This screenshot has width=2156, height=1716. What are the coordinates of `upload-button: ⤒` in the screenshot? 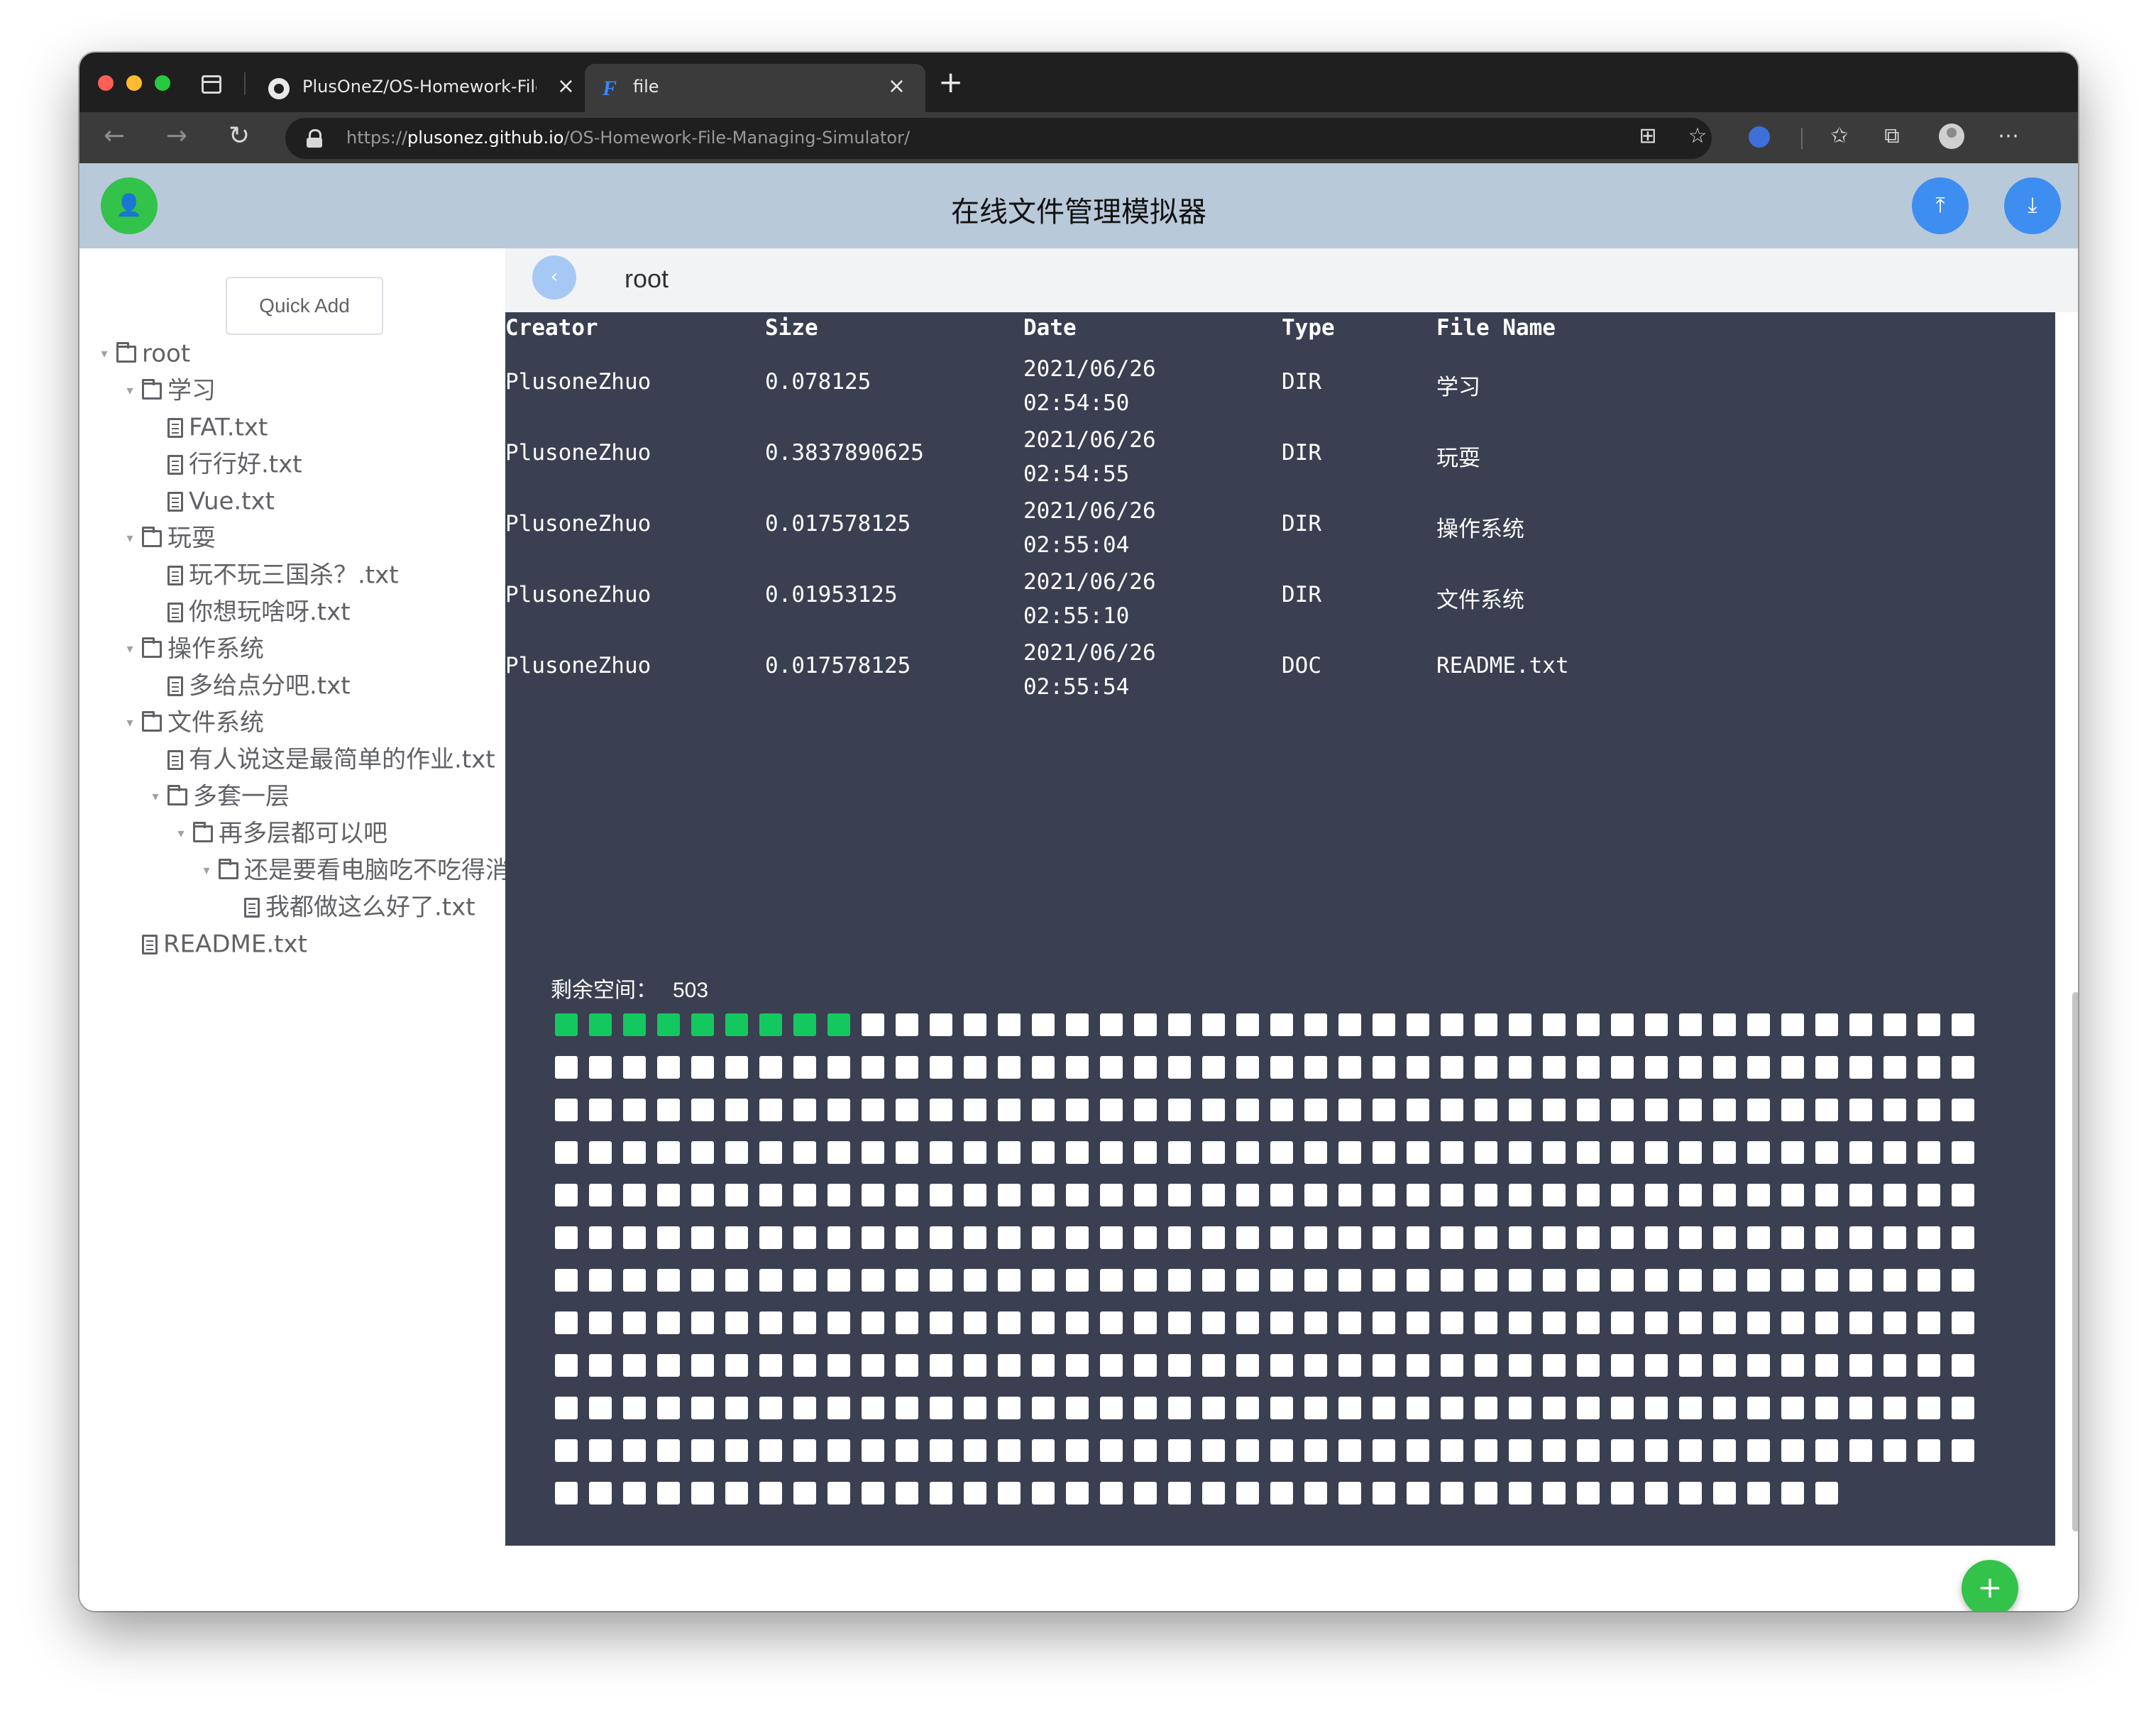 It's located at (1941, 205).